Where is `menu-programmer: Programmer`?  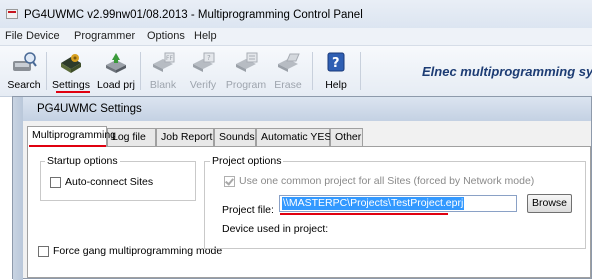
menu-programmer: Programmer is located at coordinates (104, 36).